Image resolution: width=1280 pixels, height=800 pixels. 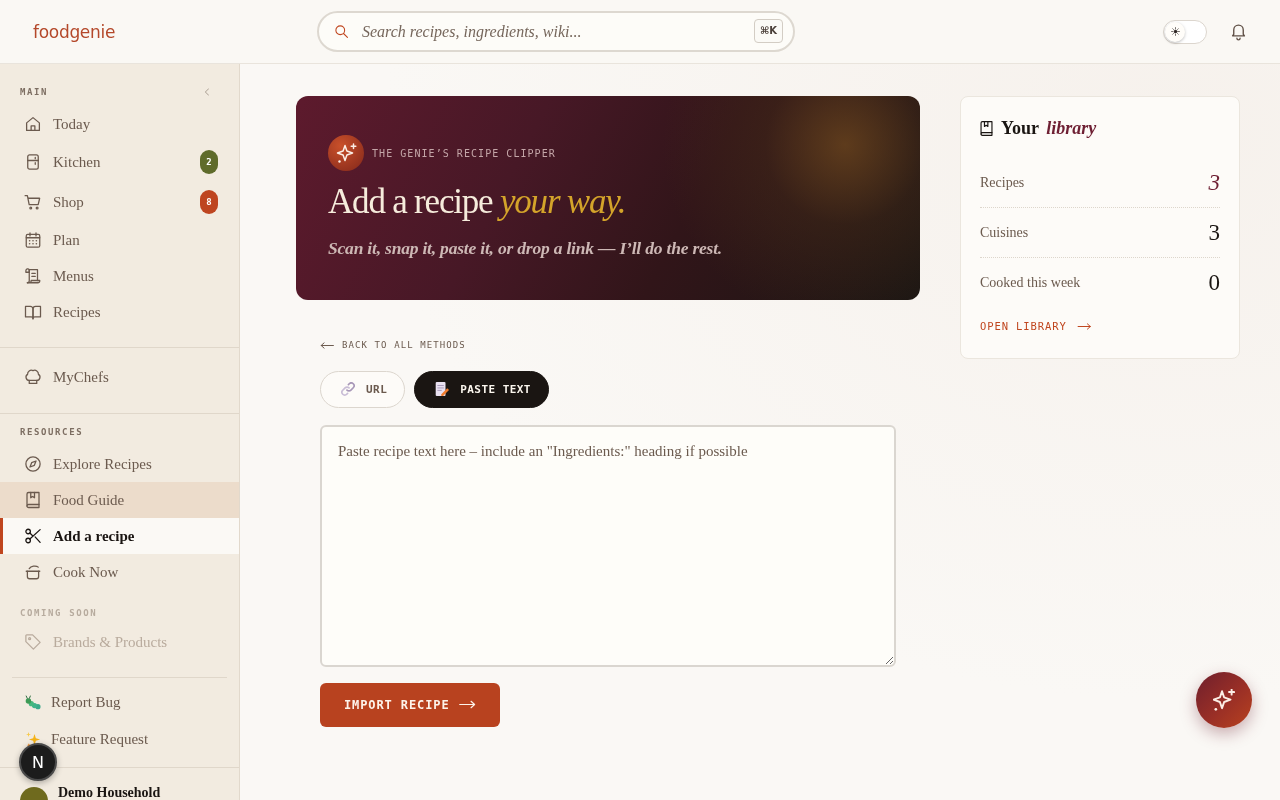 I want to click on bell-icon, so click(x=1238, y=31).